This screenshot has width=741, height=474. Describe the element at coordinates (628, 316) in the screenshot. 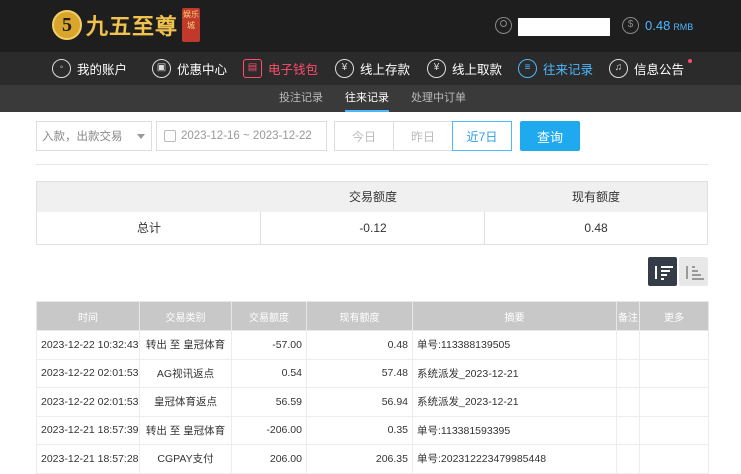

I see `col-remark: 备注` at that location.